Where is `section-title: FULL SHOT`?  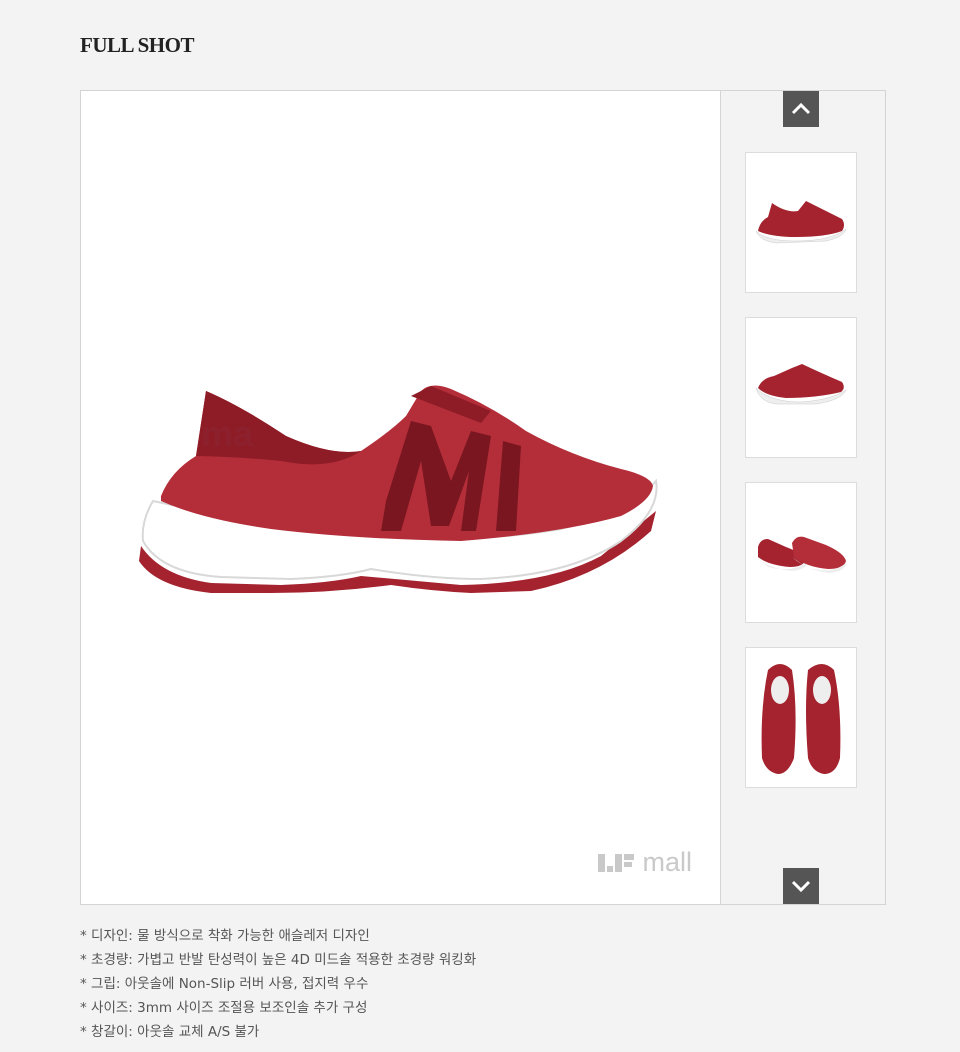
section-title: FULL SHOT is located at coordinates (137, 45).